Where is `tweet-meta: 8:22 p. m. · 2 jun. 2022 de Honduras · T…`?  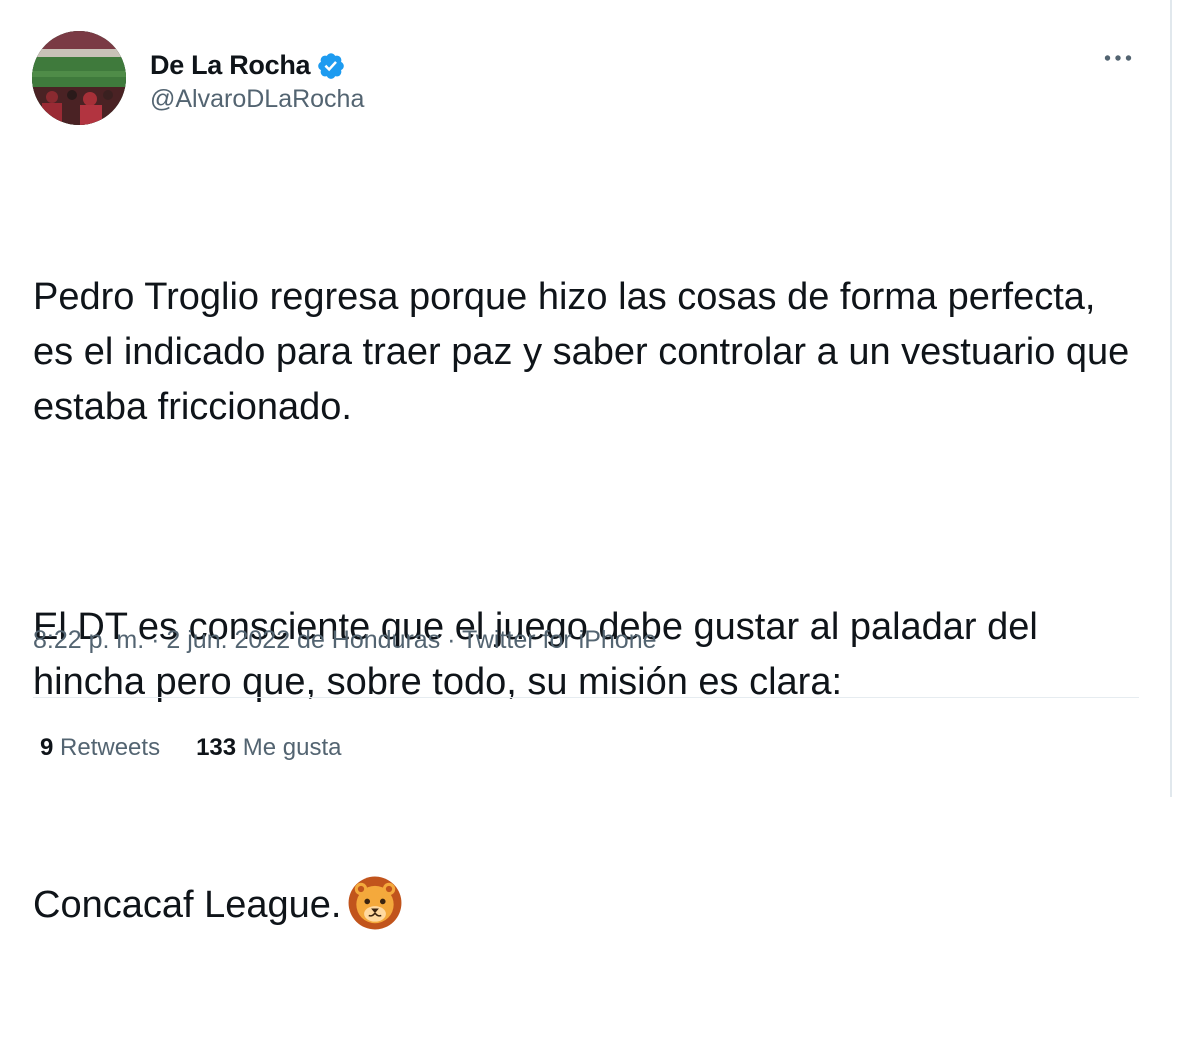
tweet-meta: 8:22 p. m. · 2 jun. 2022 de Honduras · T… is located at coordinates (345, 640).